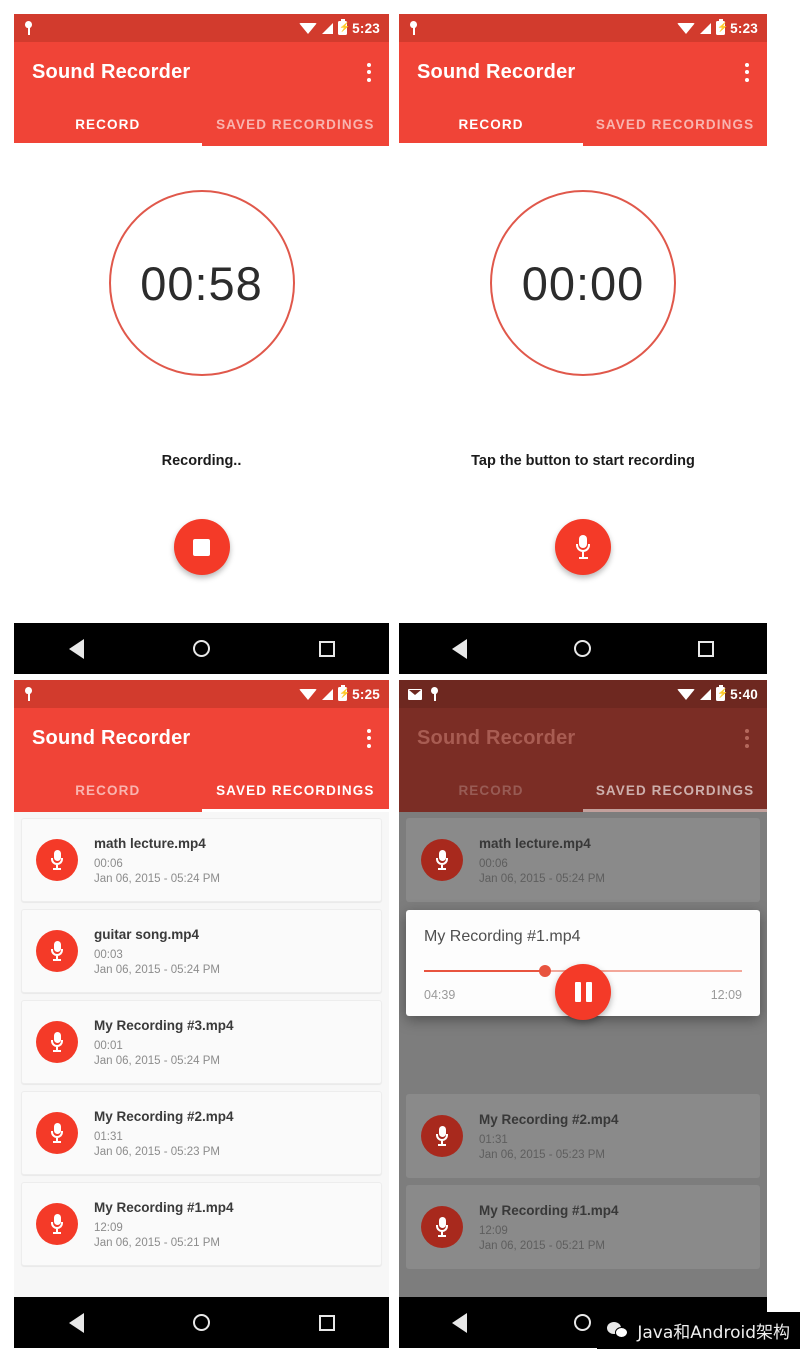 The width and height of the screenshot is (800, 1367). I want to click on record-hint-text: Recording.., so click(201, 461).